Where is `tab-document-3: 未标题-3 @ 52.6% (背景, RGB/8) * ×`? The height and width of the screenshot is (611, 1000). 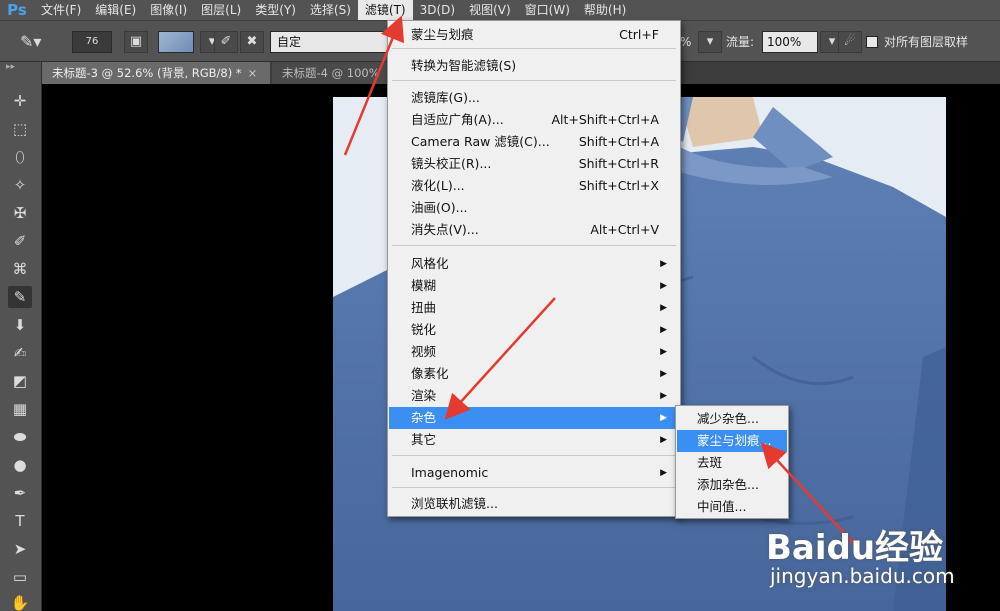 tab-document-3: 未标题-3 @ 52.6% (背景, RGB/8) * × is located at coordinates (156, 73).